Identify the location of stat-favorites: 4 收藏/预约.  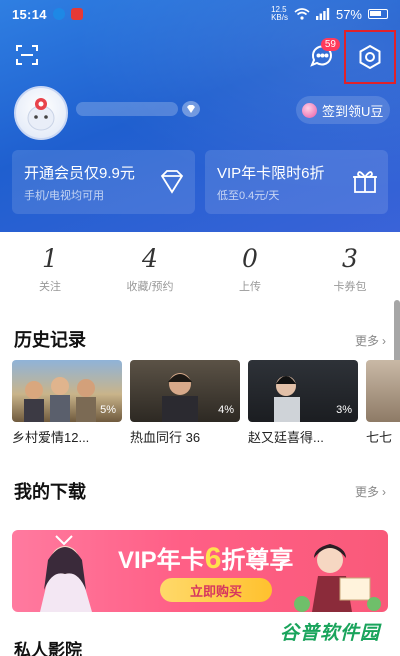
(150, 271).